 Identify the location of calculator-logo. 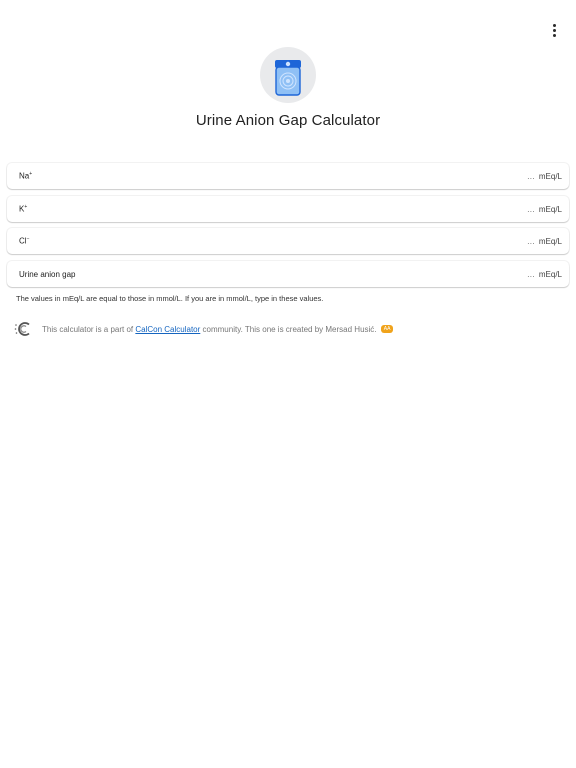
(288, 75).